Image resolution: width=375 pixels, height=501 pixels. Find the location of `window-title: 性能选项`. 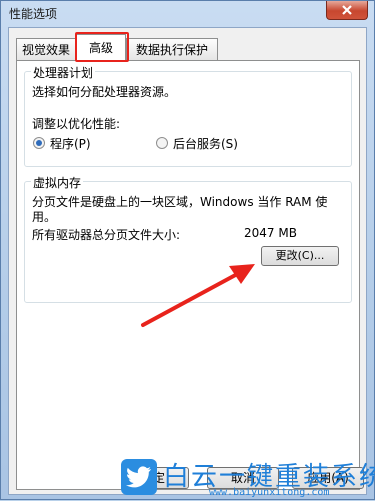

window-title: 性能选项 is located at coordinates (33, 14).